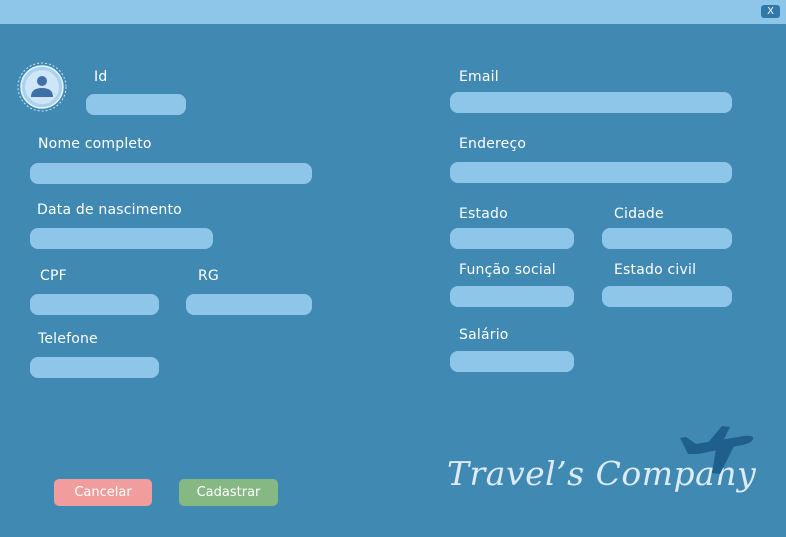  I want to click on close-icon: X, so click(770, 11).